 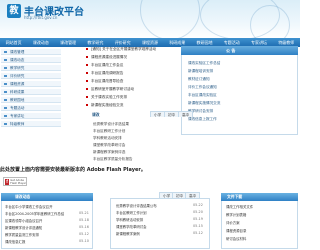 I want to click on notice-item: 评价工作会议通知, so click(x=202, y=87).